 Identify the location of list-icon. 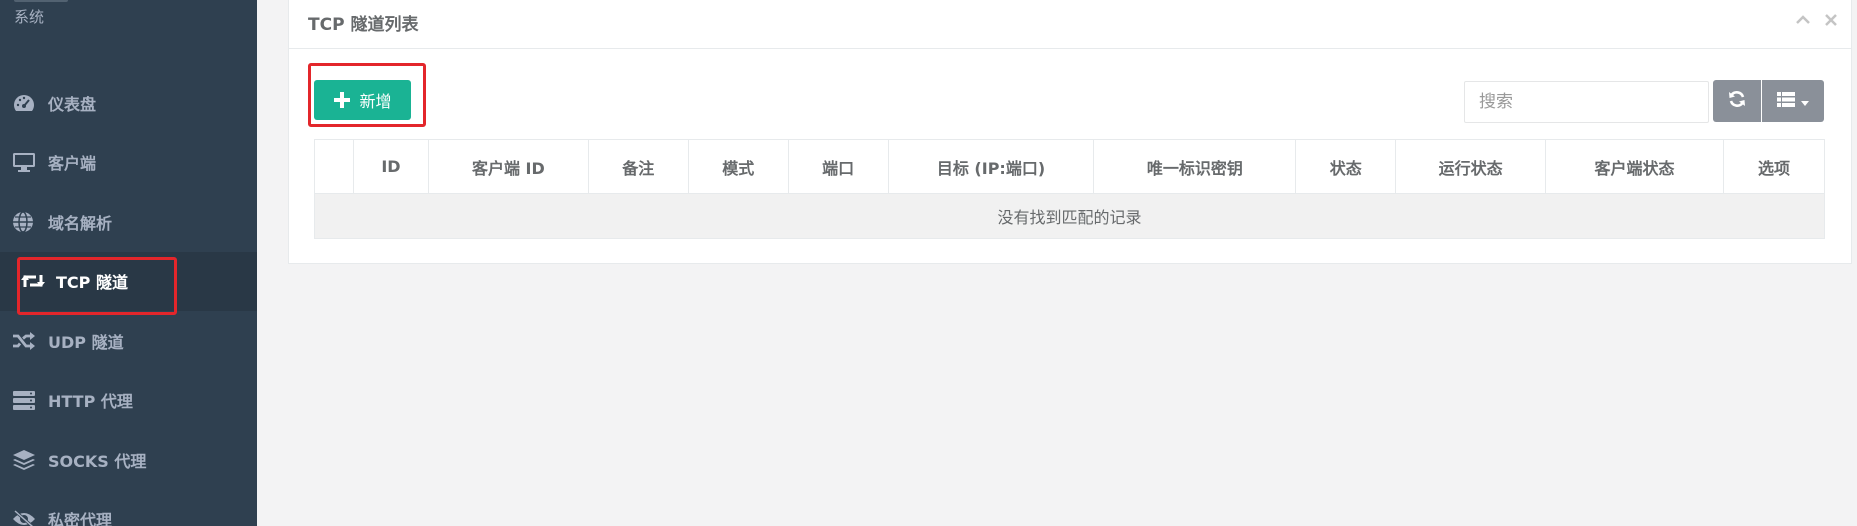
(1786, 101).